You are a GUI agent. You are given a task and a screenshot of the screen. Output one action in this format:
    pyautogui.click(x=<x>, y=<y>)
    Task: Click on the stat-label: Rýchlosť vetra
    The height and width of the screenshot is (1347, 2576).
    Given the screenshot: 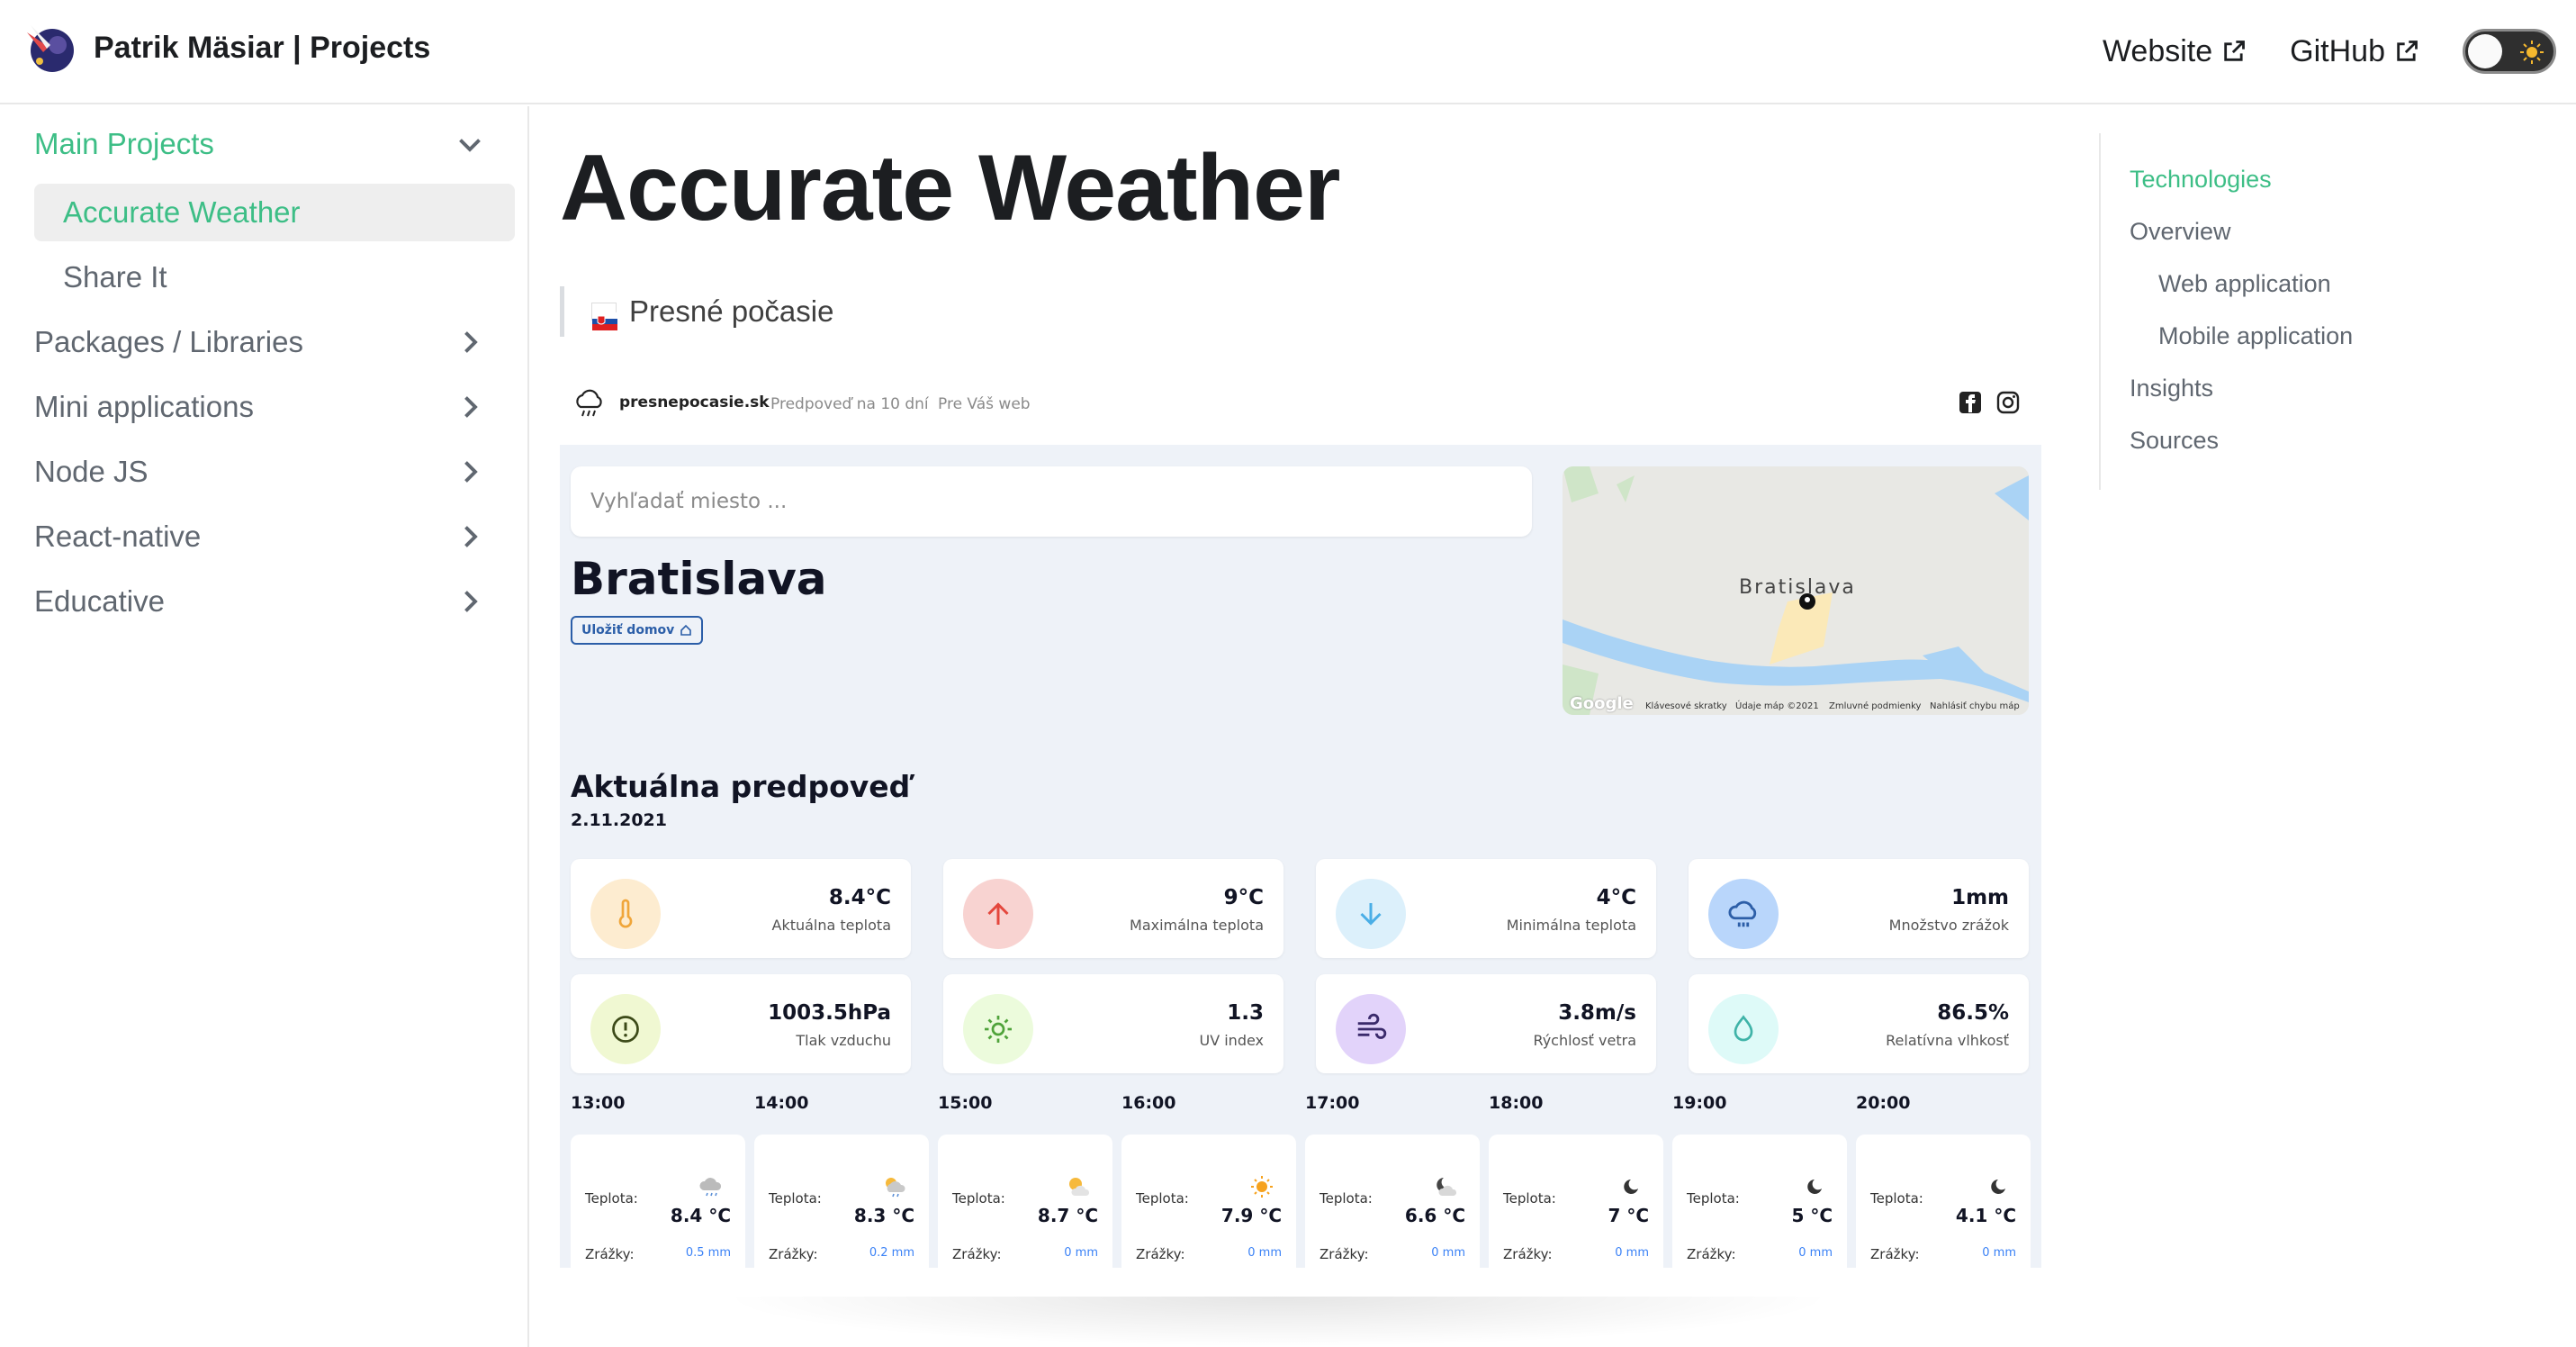 What is the action you would take?
    pyautogui.click(x=1584, y=1041)
    